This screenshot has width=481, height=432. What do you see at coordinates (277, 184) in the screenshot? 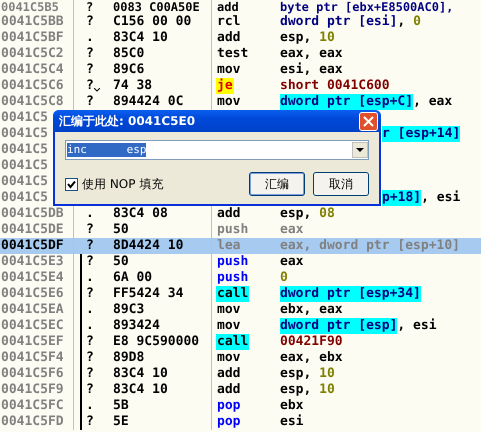
I see `dialog-button: 汇编` at bounding box center [277, 184].